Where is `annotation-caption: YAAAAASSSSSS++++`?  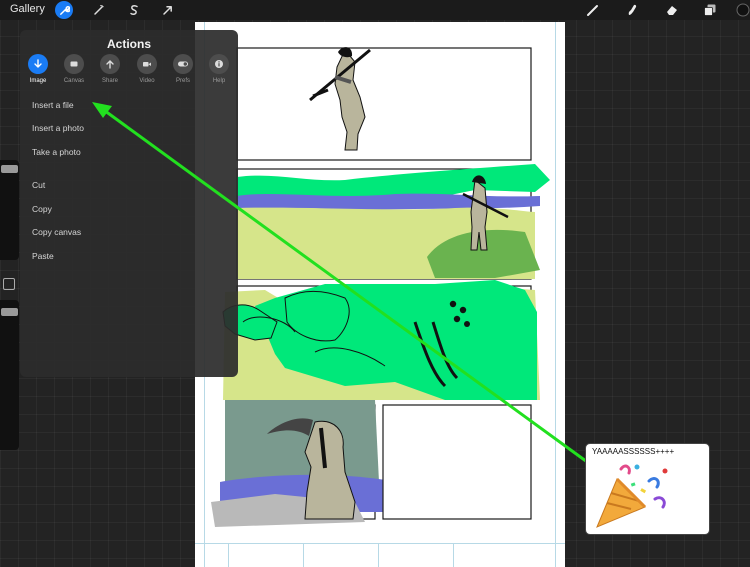 annotation-caption: YAAAAASSSSSS++++ is located at coordinates (633, 451).